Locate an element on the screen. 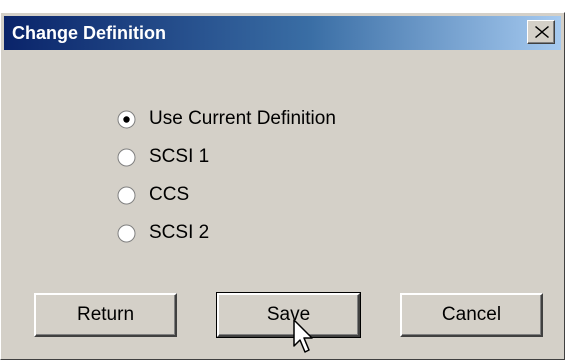 The image size is (565, 360). radio-label-ccs: CCS is located at coordinates (169, 194).